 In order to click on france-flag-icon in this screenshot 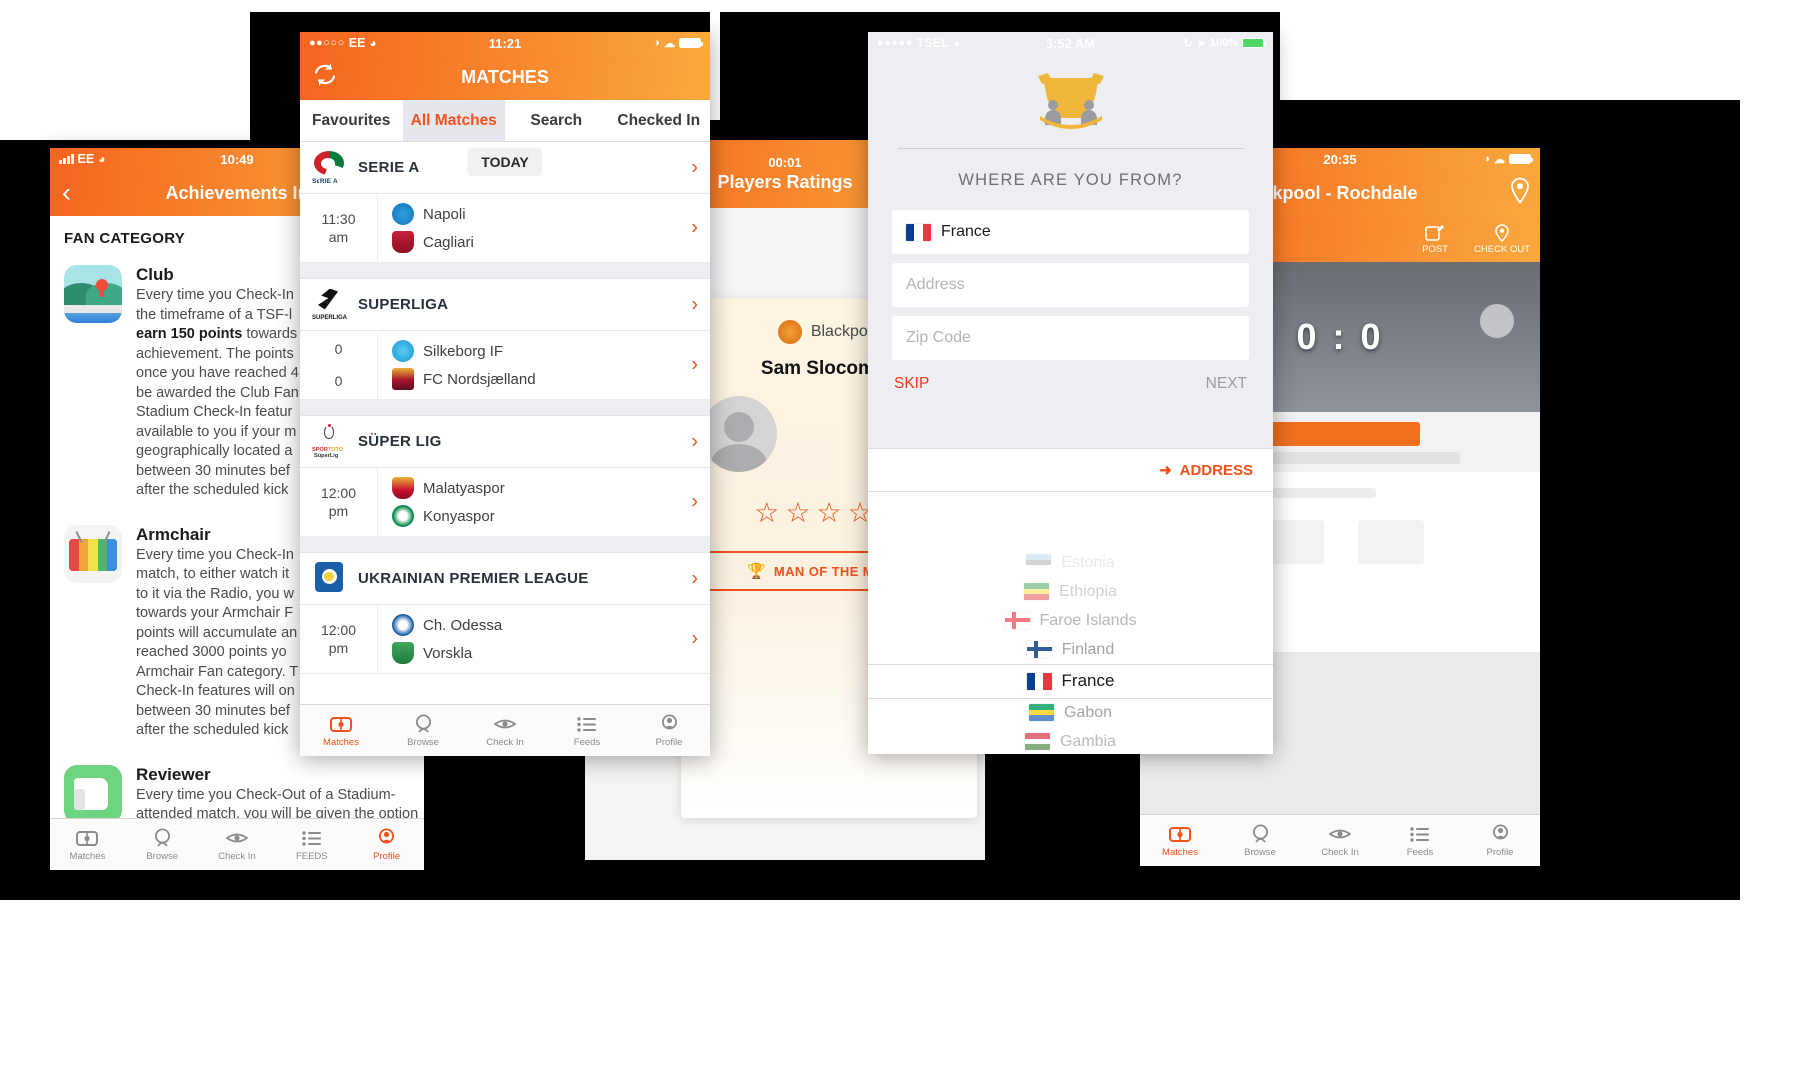, I will do `click(918, 232)`.